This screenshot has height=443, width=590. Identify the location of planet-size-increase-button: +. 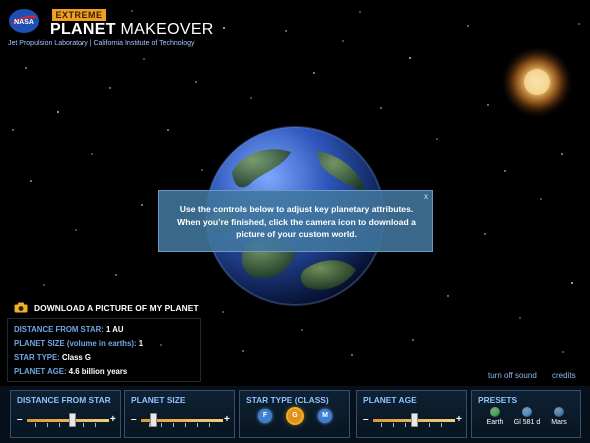
(227, 419).